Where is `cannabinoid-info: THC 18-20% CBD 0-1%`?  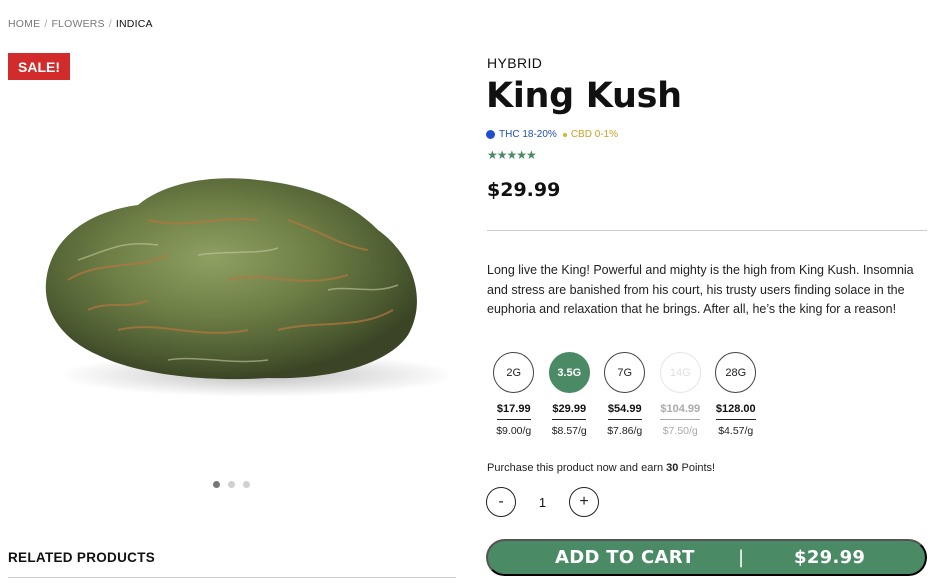
cannabinoid-info: THC 18-20% CBD 0-1% is located at coordinates (552, 134).